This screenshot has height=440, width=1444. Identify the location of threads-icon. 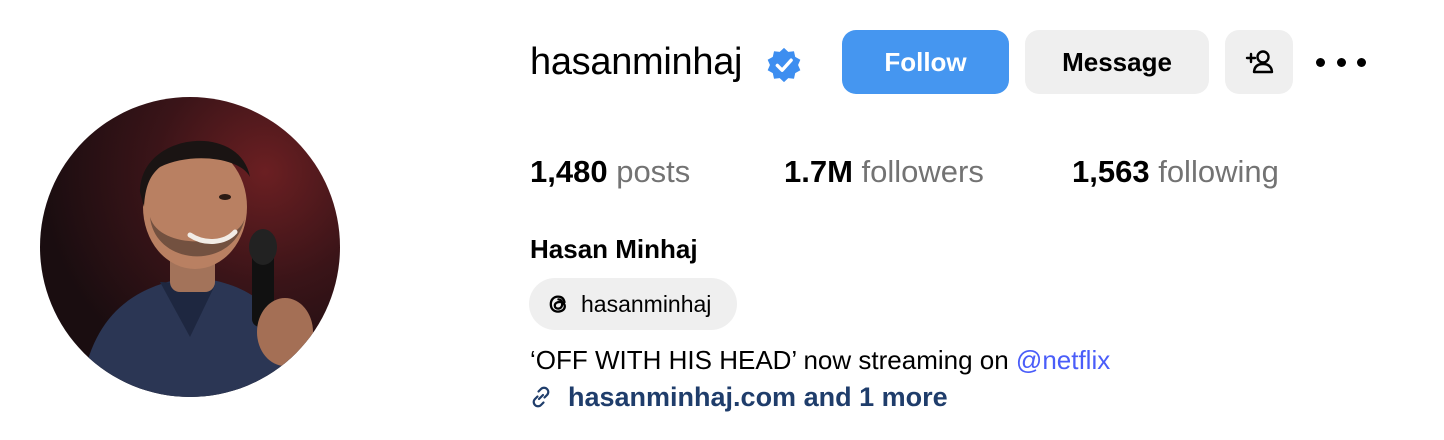
(557, 304).